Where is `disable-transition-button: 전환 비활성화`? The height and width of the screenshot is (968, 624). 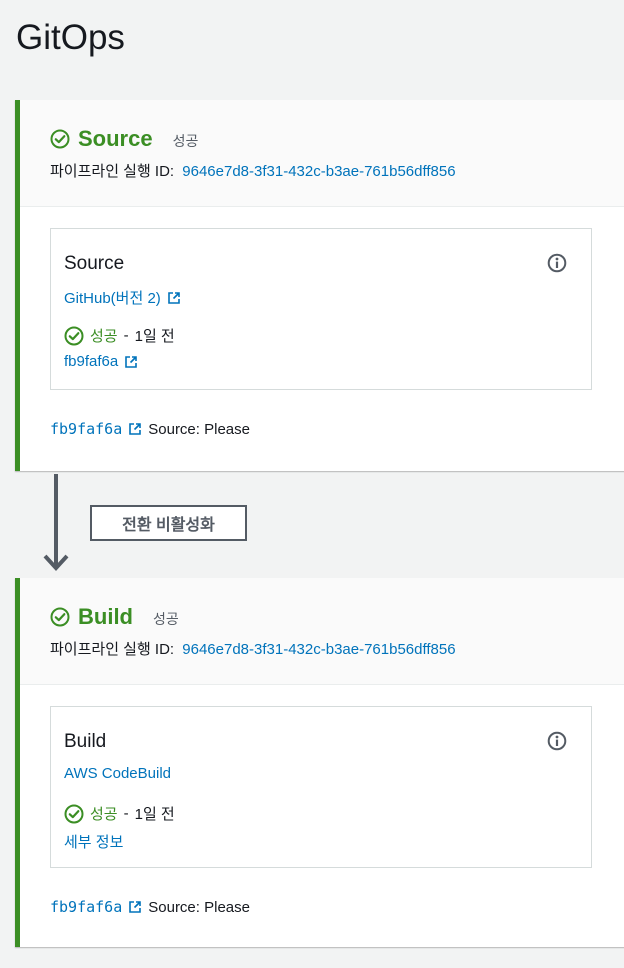
disable-transition-button: 전환 비활성화 is located at coordinates (168, 523).